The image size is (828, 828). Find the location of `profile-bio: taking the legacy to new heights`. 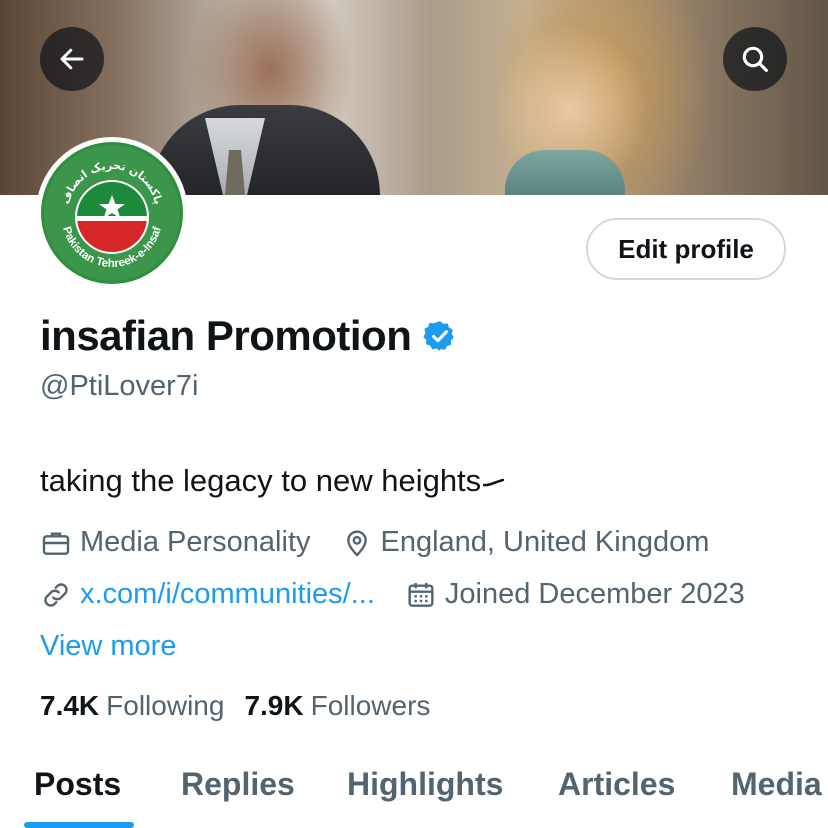

profile-bio: taking the legacy to new heights is located at coordinates (272, 481).